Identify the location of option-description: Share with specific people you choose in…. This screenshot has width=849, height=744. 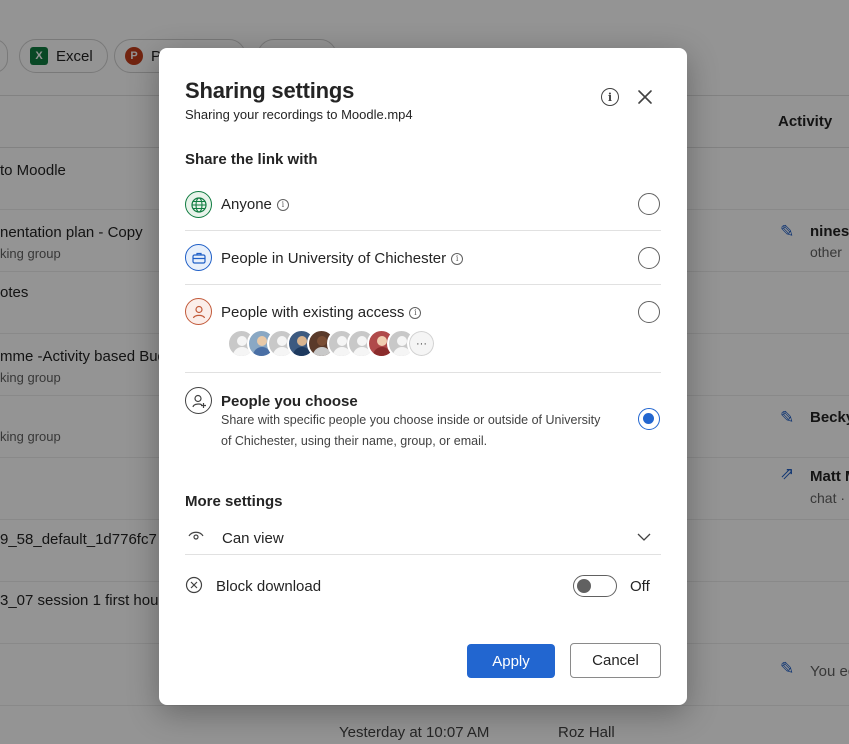
(411, 430).